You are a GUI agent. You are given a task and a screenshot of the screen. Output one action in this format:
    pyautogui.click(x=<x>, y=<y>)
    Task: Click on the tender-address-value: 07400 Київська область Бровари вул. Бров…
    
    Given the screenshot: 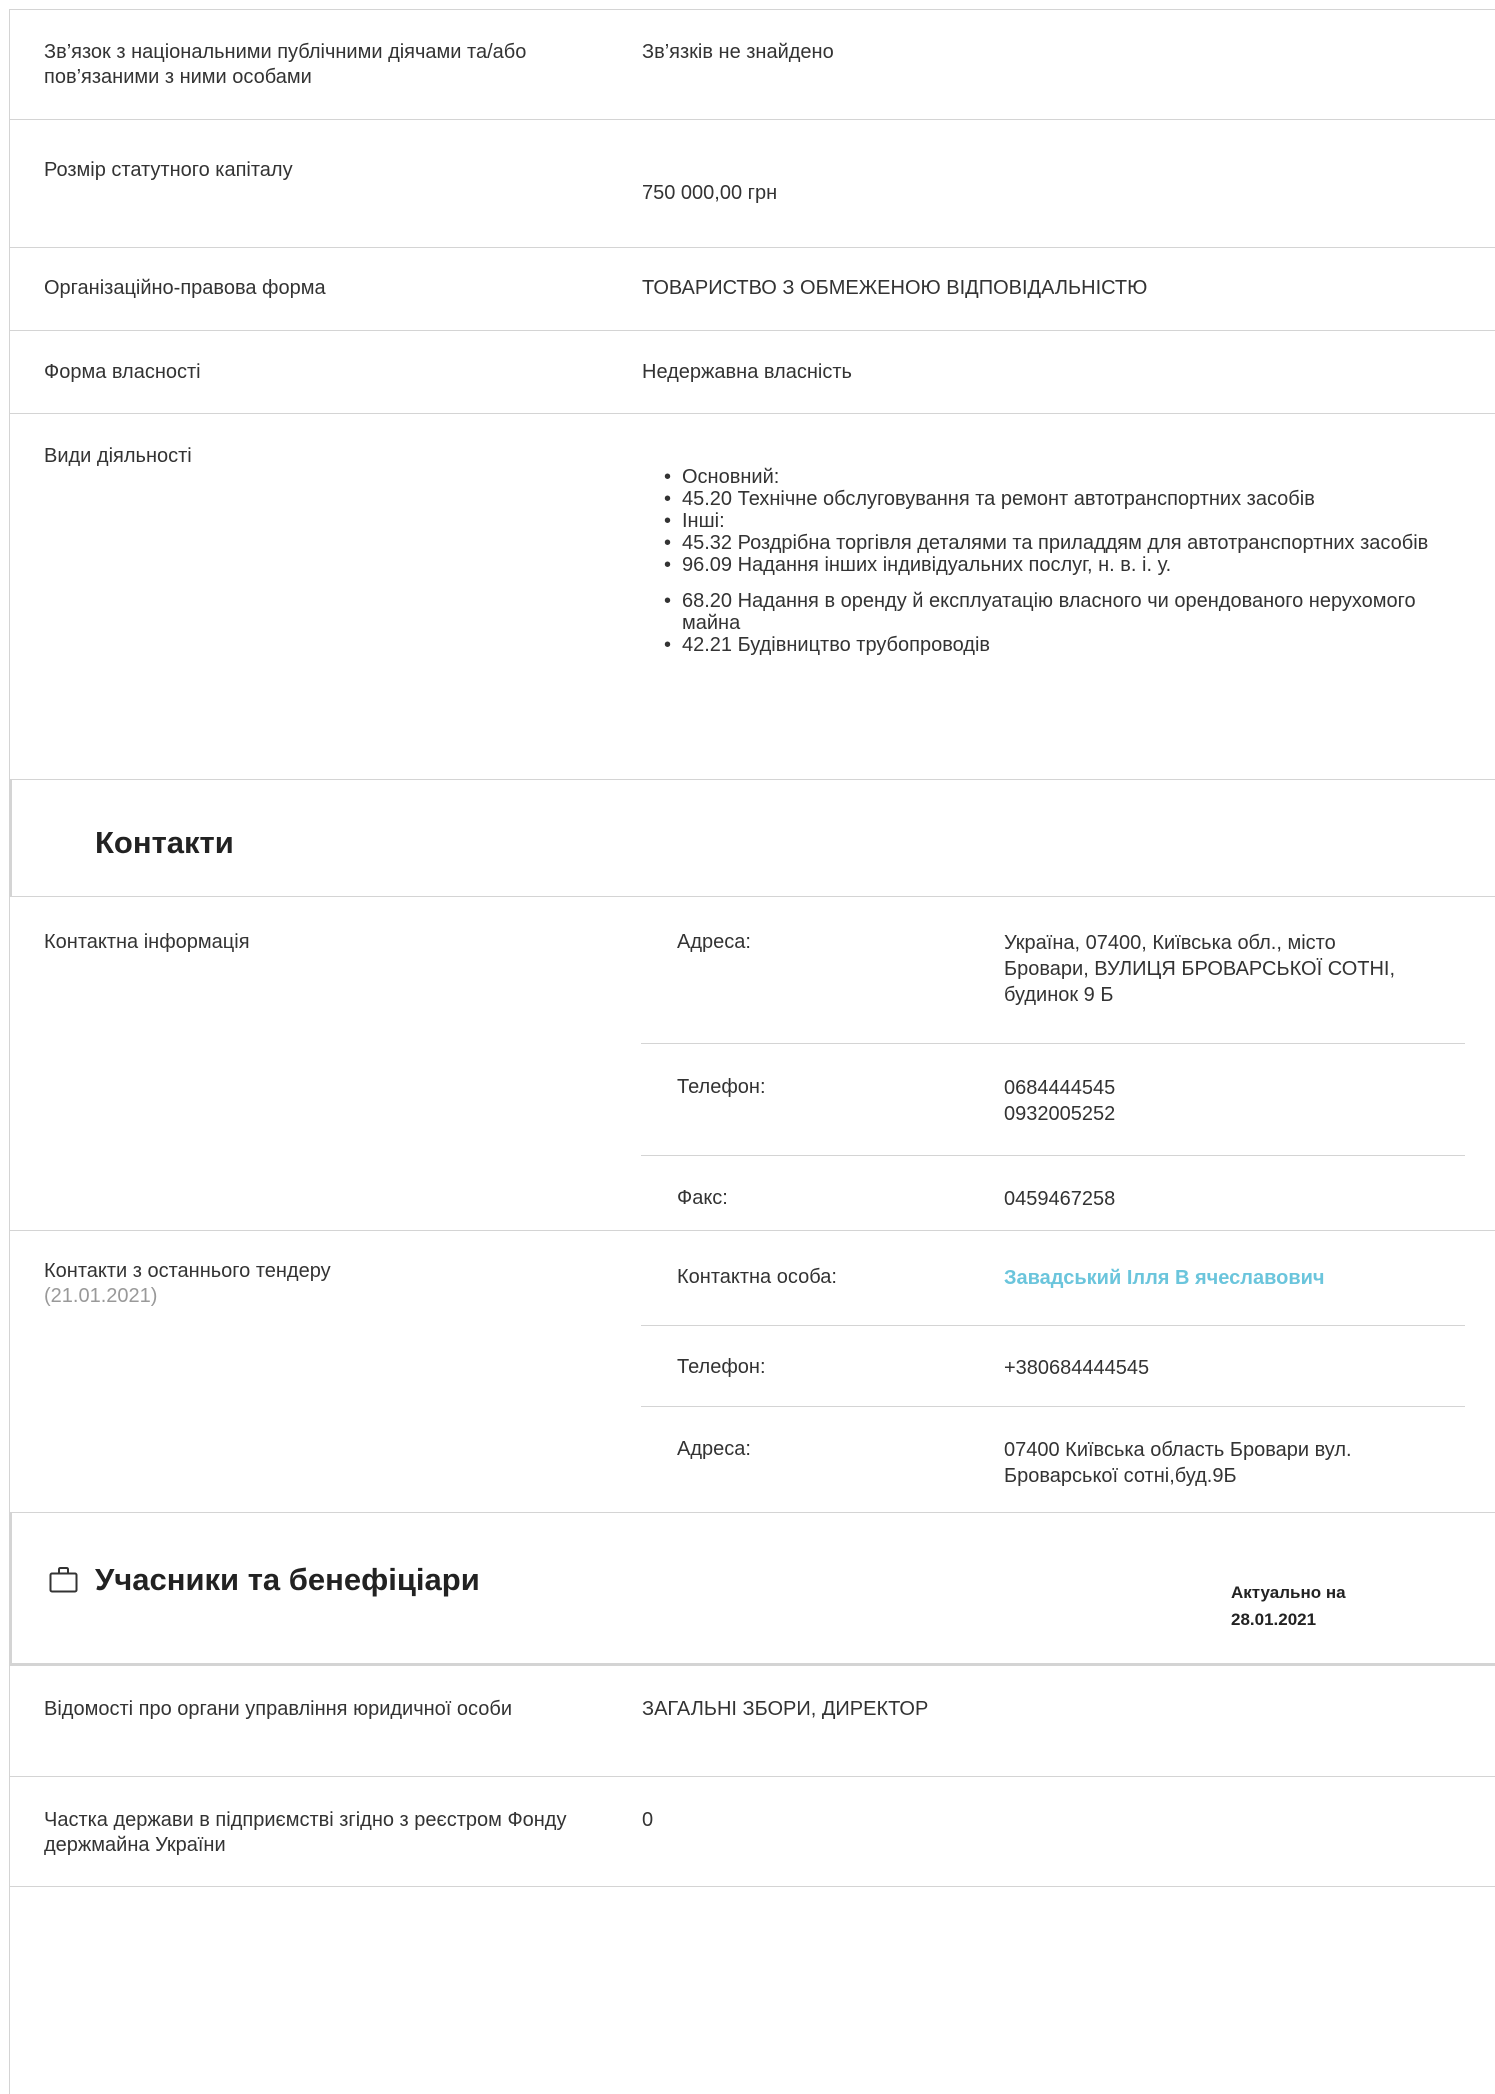 What is the action you would take?
    pyautogui.click(x=1178, y=1463)
    